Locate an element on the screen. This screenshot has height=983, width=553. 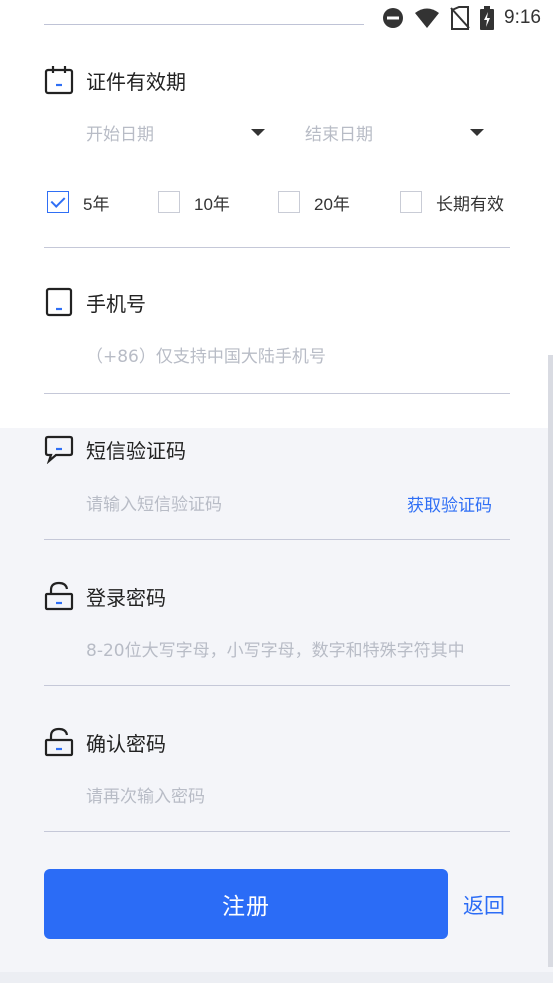
password-divider is located at coordinates (277, 685).